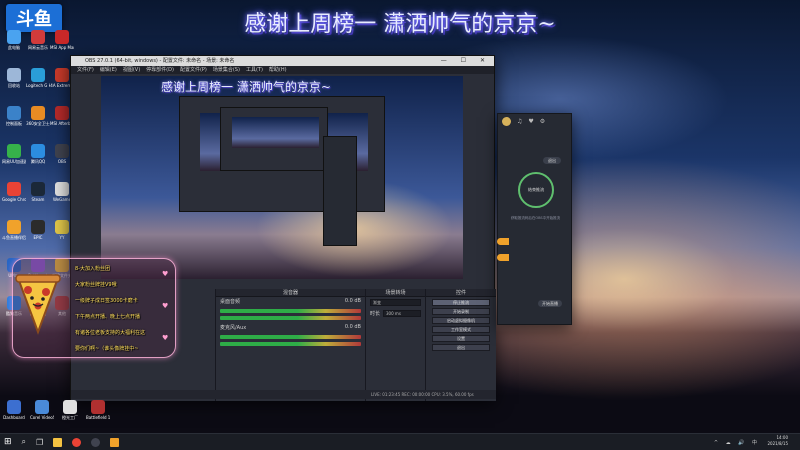 The image size is (800, 450). I want to click on obs-control-button: 退出, so click(461, 347).